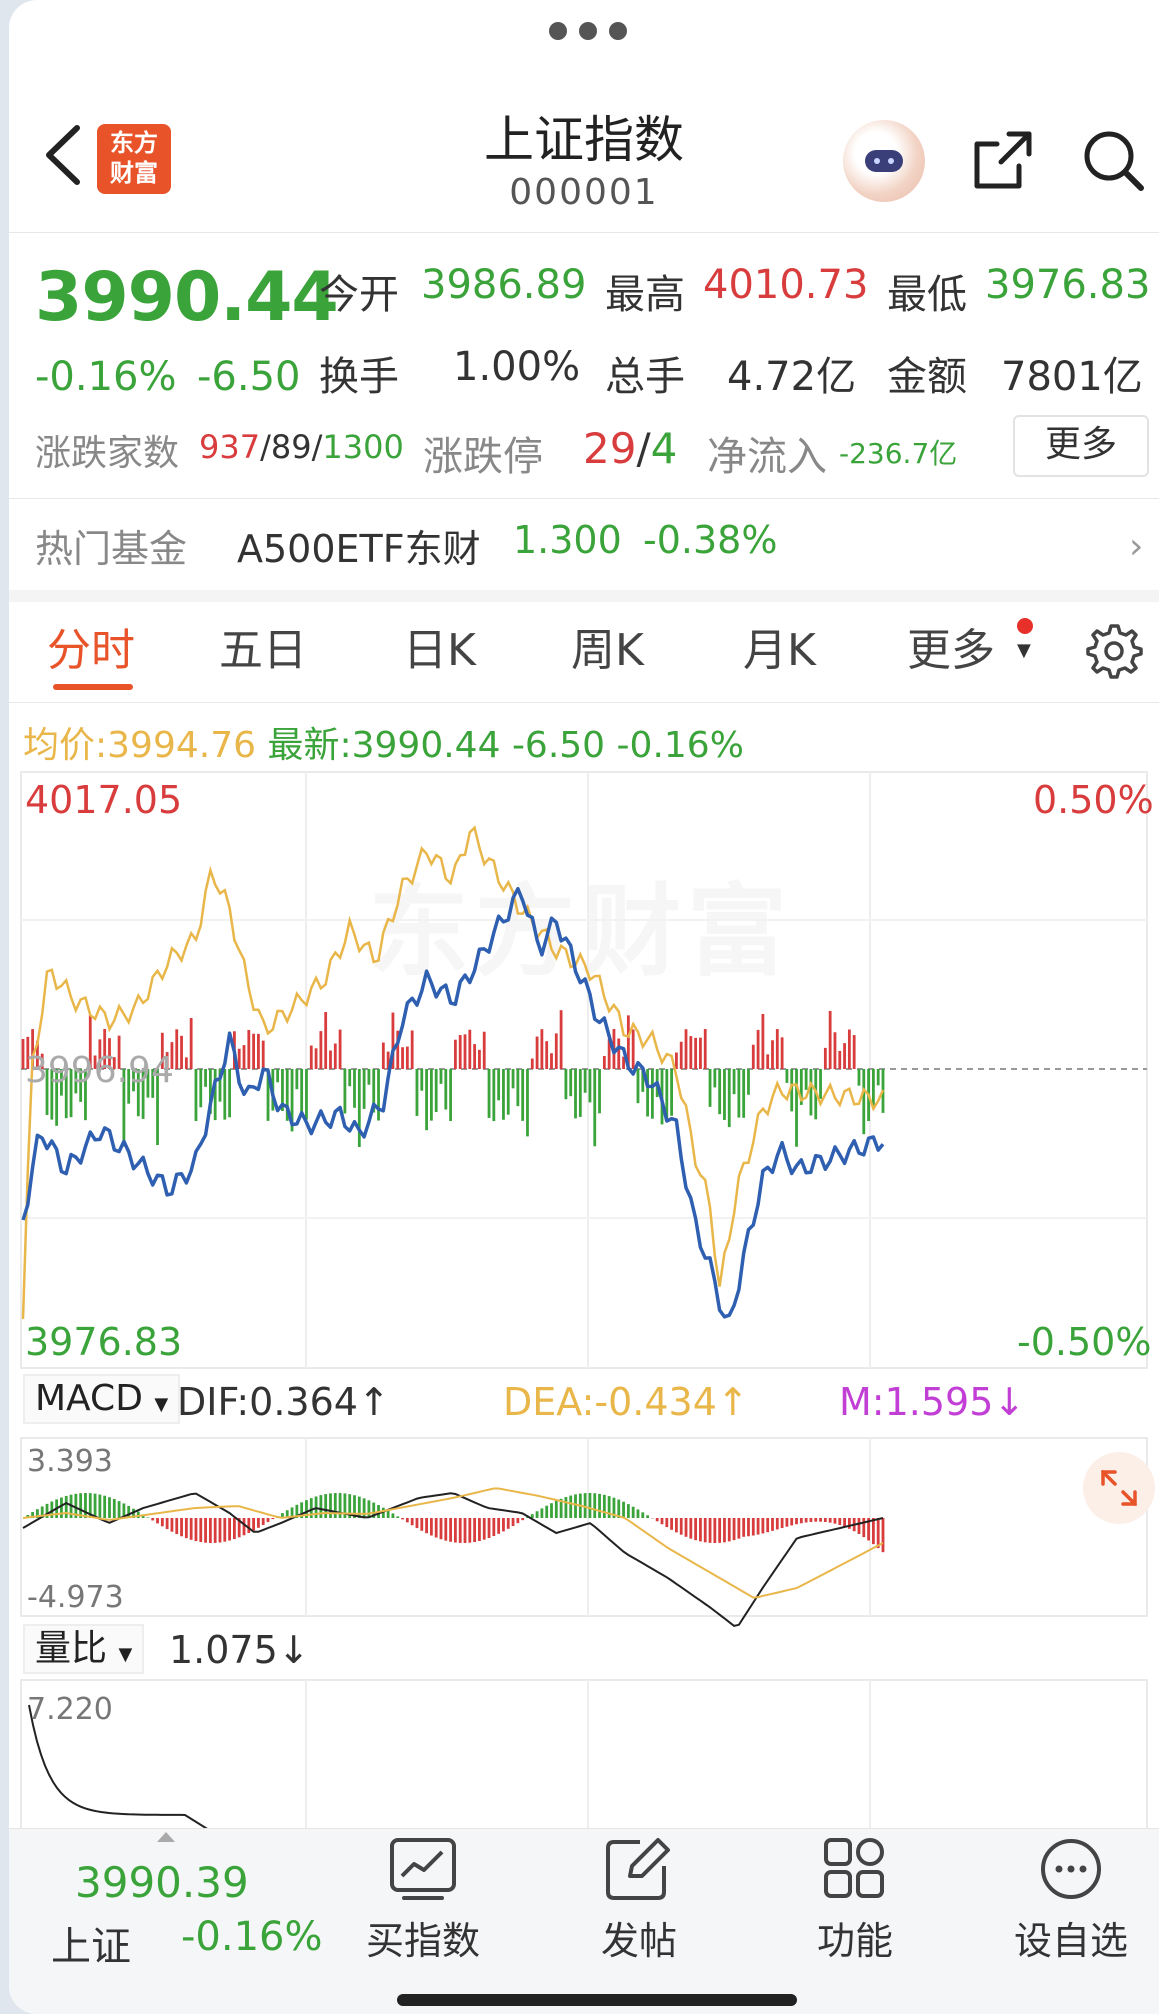 This screenshot has height=2014, width=1159. Describe the element at coordinates (102, 1399) in the screenshot. I see `macd-selector: MACD ▼` at that location.